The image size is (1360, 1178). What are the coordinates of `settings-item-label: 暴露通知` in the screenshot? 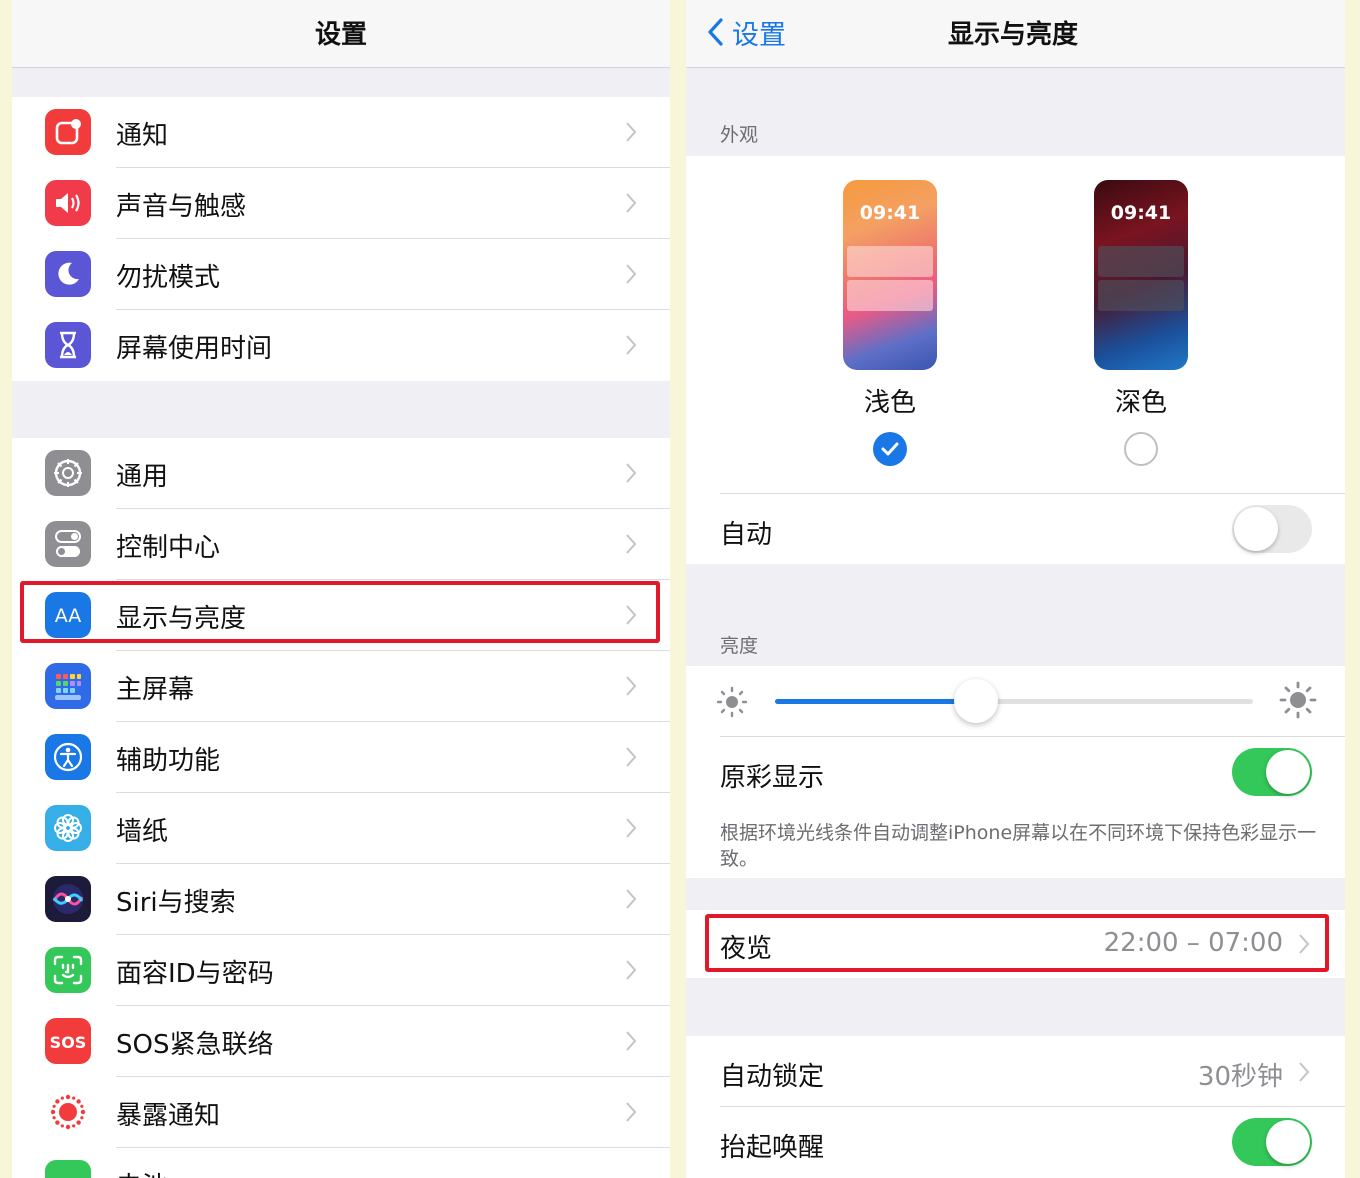 It's located at (168, 1116).